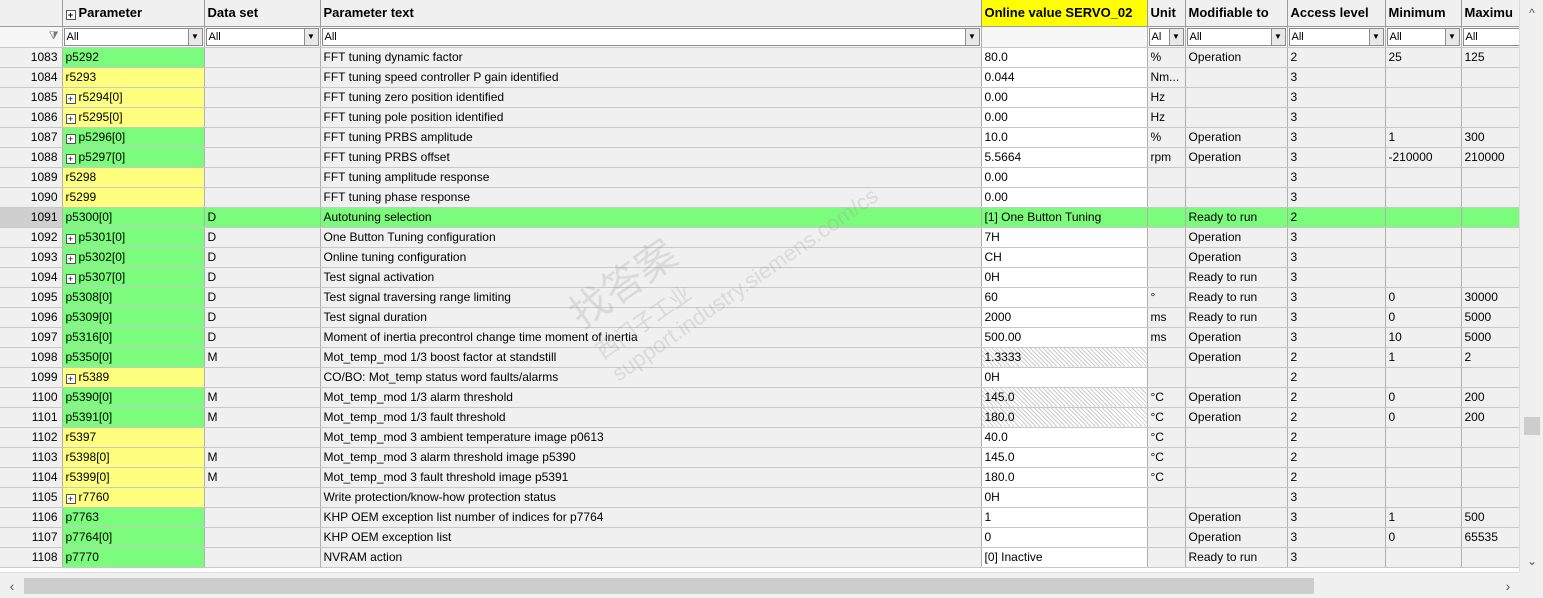 The width and height of the screenshot is (1543, 598). Describe the element at coordinates (31, 217) in the screenshot. I see `row-number-cell: 1091` at that location.